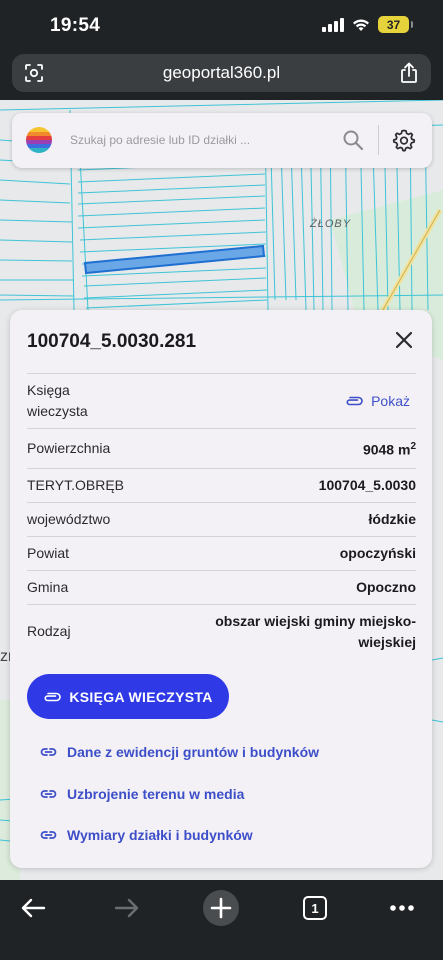 The height and width of the screenshot is (960, 443). What do you see at coordinates (353, 140) in the screenshot?
I see `search-icon` at bounding box center [353, 140].